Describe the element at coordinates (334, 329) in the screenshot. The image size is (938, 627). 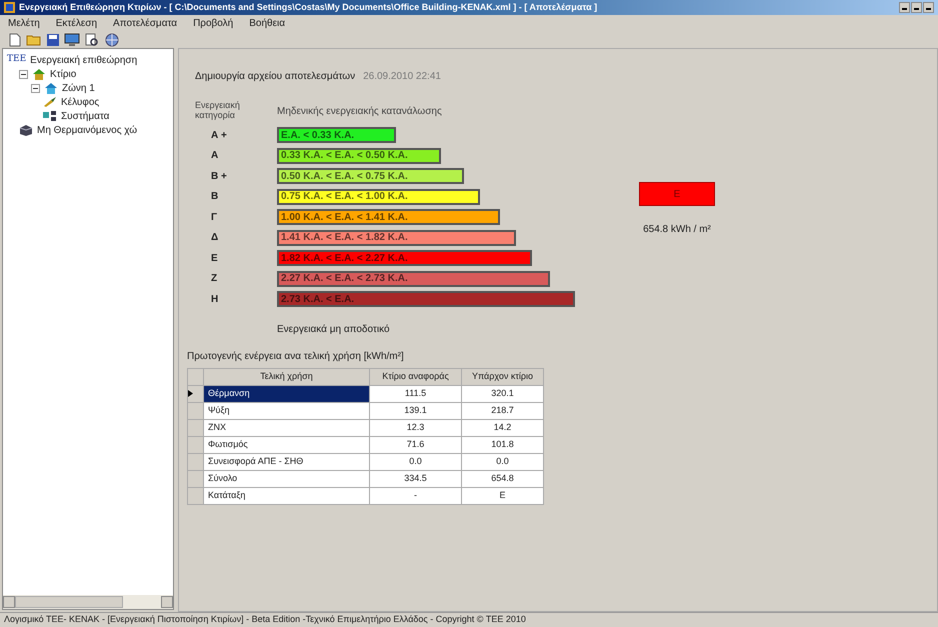
I see `bottom-label: Ενεργειακά μη αποδοτικό` at that location.